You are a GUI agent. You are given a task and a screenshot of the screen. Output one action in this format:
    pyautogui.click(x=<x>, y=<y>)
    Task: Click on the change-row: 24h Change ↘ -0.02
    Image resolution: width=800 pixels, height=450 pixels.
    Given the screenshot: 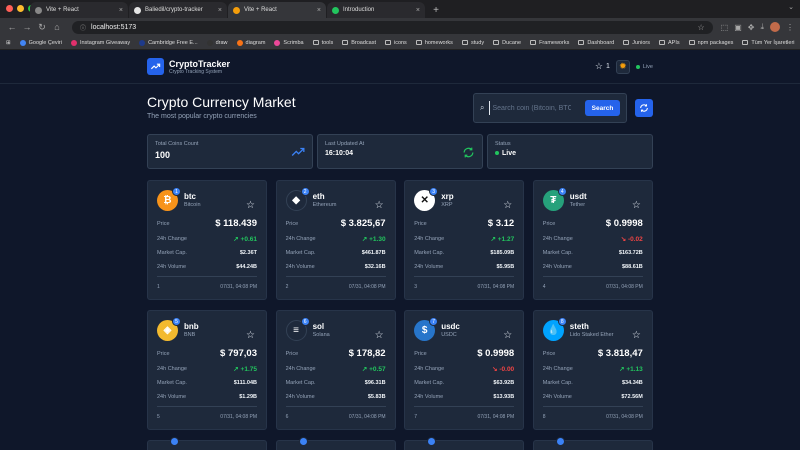 What is the action you would take?
    pyautogui.click(x=593, y=239)
    